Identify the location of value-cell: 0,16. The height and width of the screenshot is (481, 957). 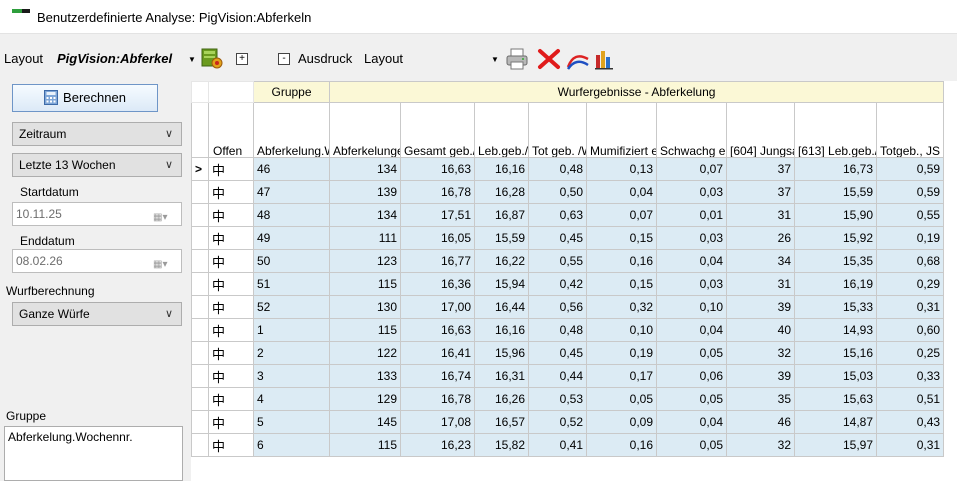
(621, 445).